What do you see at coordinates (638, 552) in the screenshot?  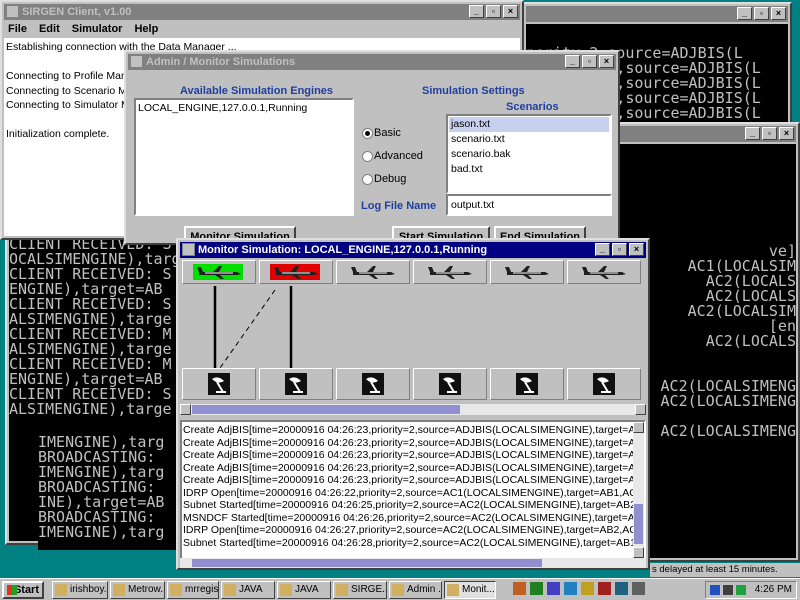 I see `scroll-down-icon` at bounding box center [638, 552].